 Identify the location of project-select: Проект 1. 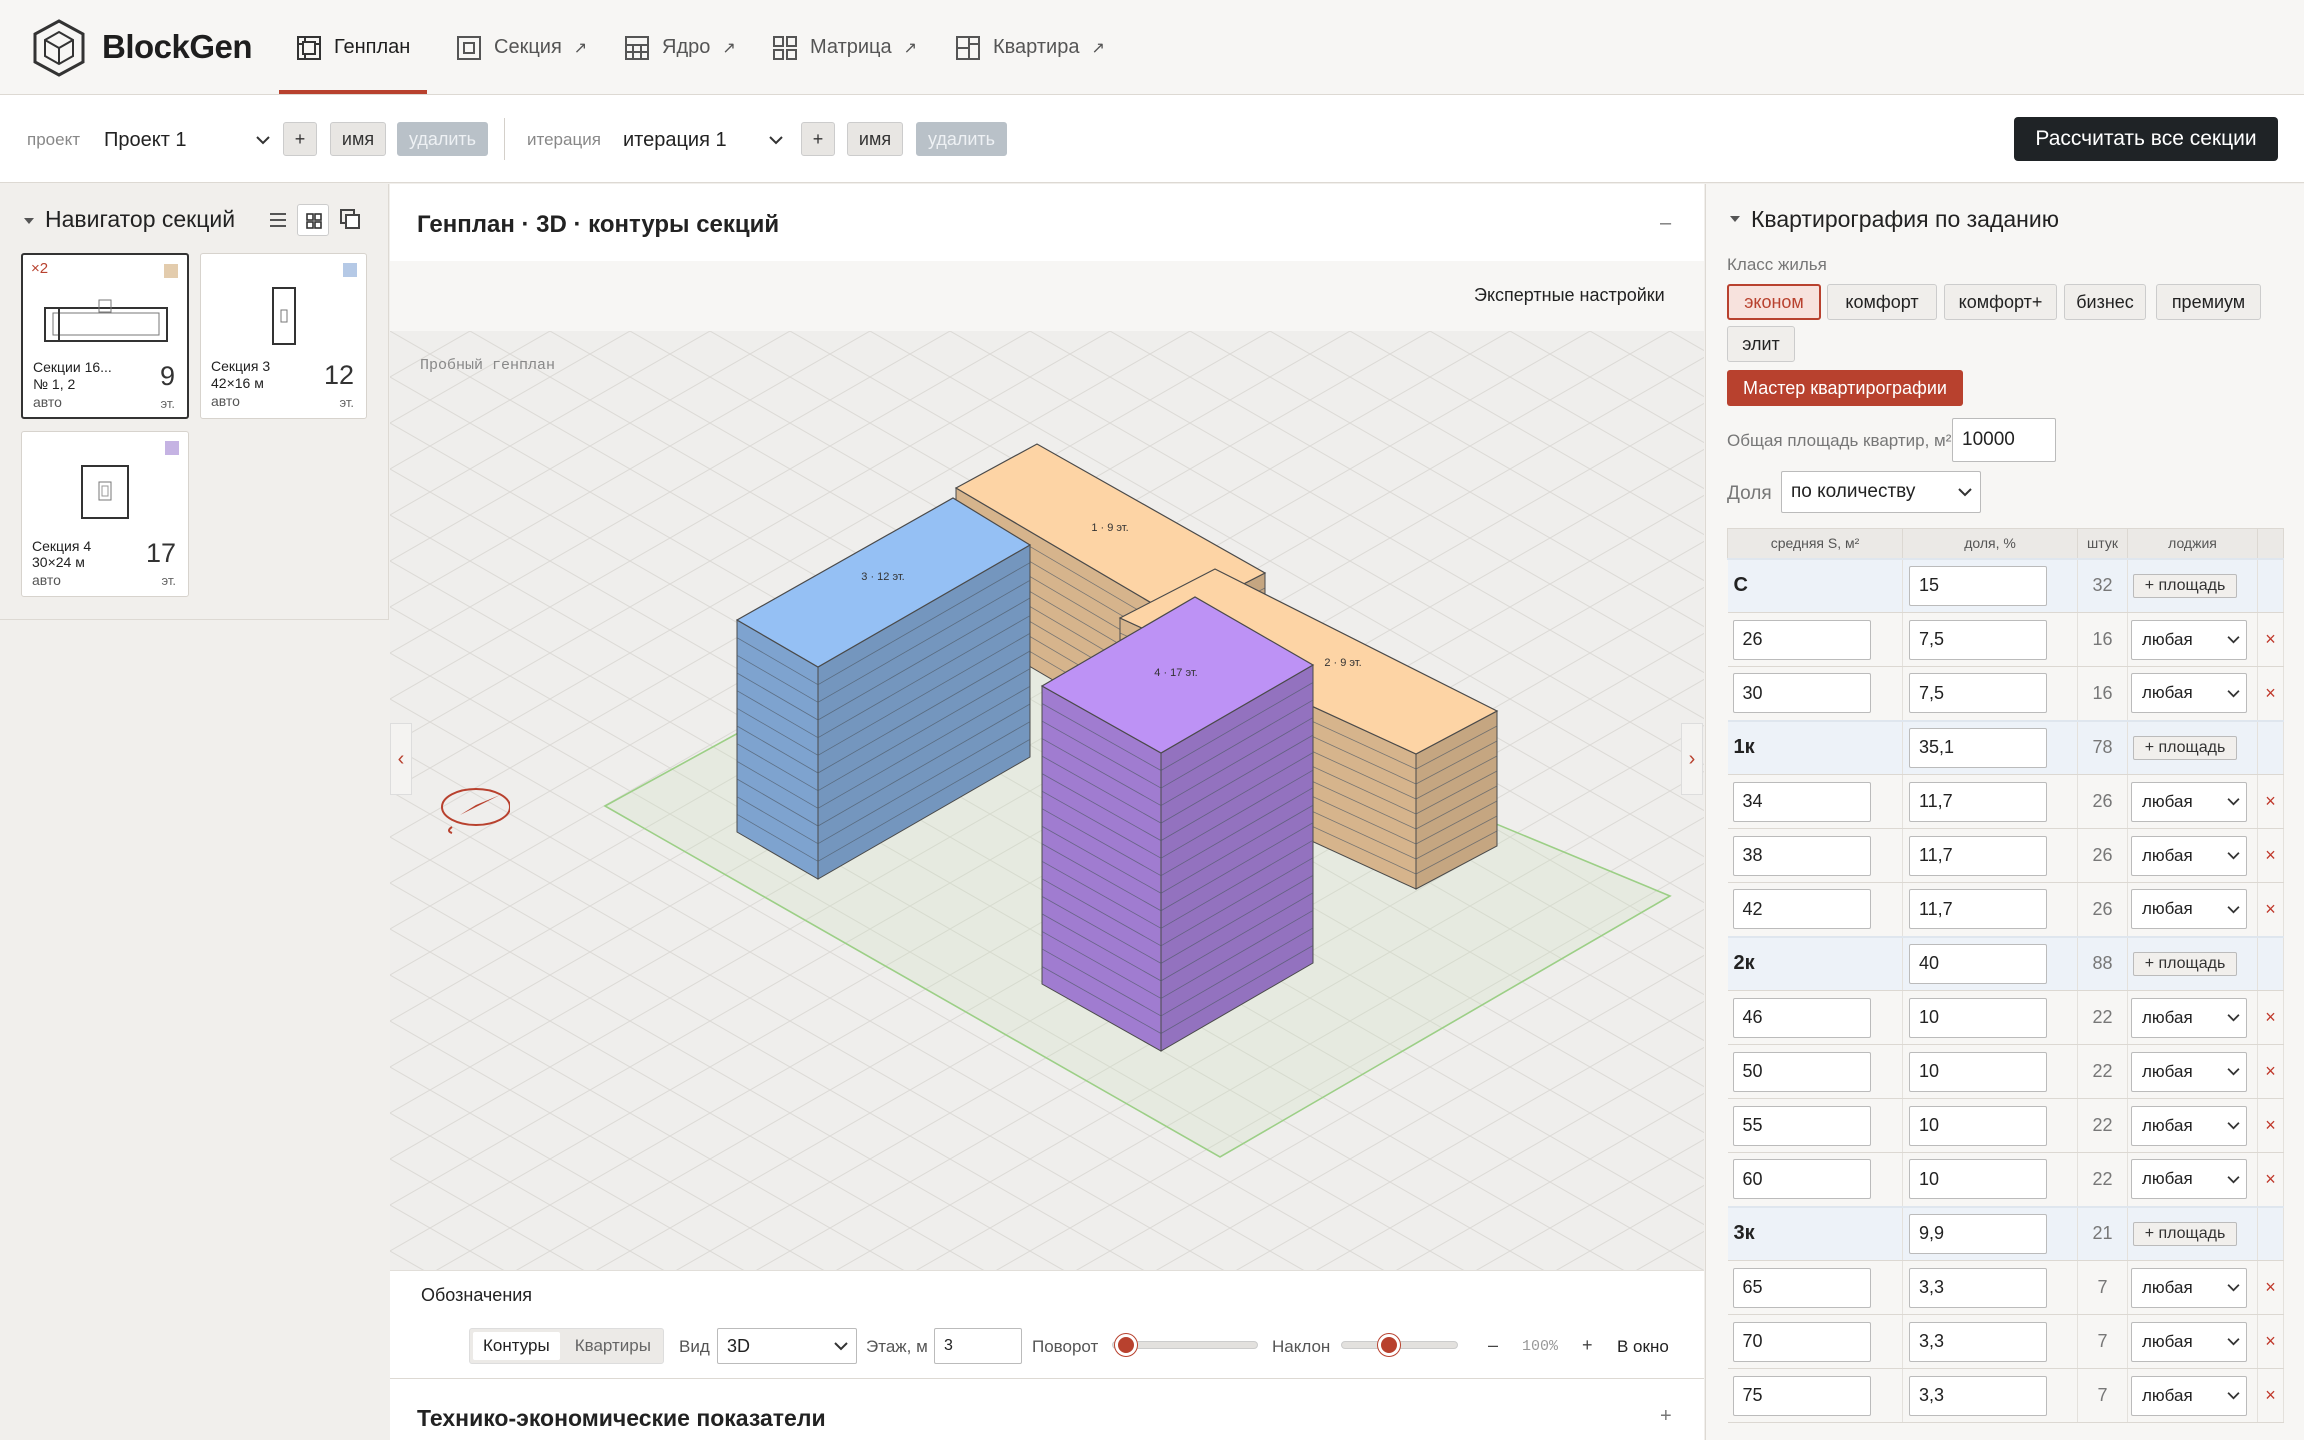
(187, 140).